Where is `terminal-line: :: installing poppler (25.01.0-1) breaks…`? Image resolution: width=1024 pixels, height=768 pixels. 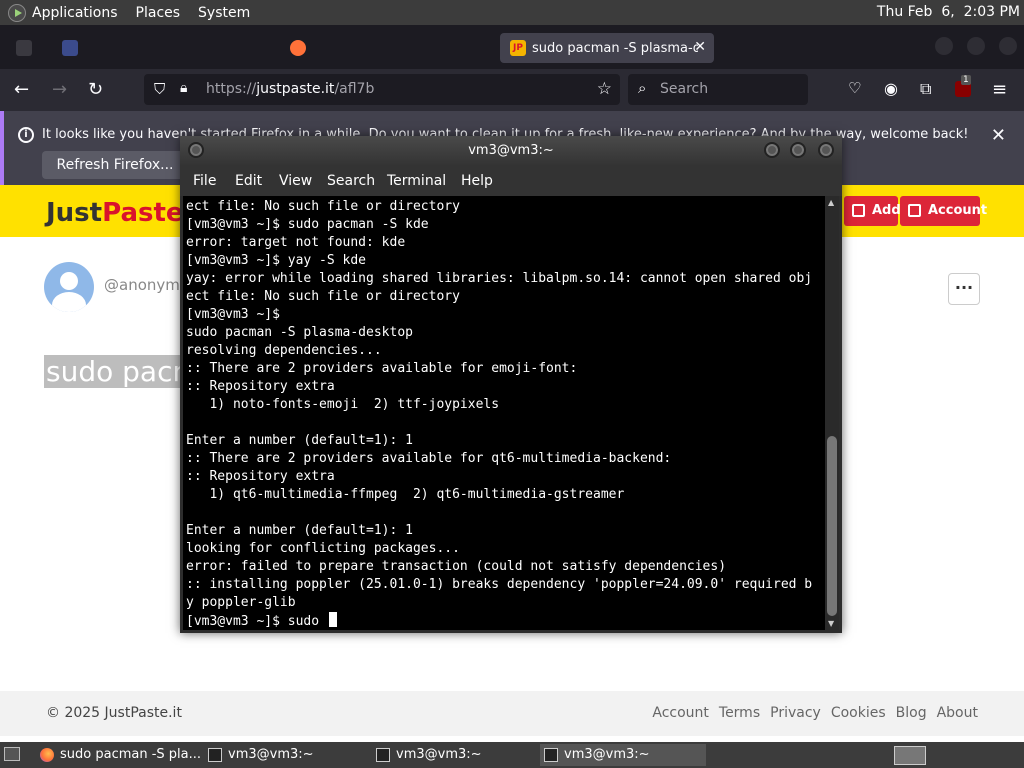 terminal-line: :: installing poppler (25.01.0-1) breaks… is located at coordinates (499, 584).